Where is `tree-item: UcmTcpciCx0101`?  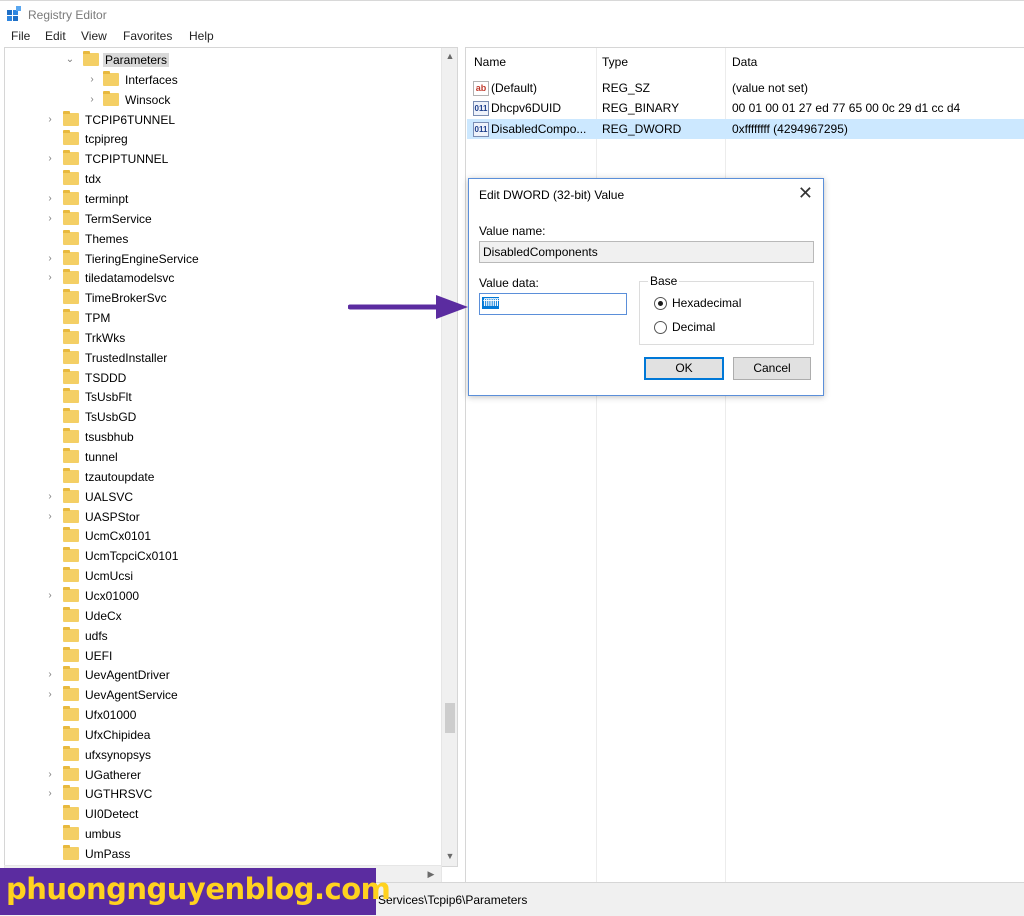
tree-item: UcmTcpciCx0101 is located at coordinates (223, 556).